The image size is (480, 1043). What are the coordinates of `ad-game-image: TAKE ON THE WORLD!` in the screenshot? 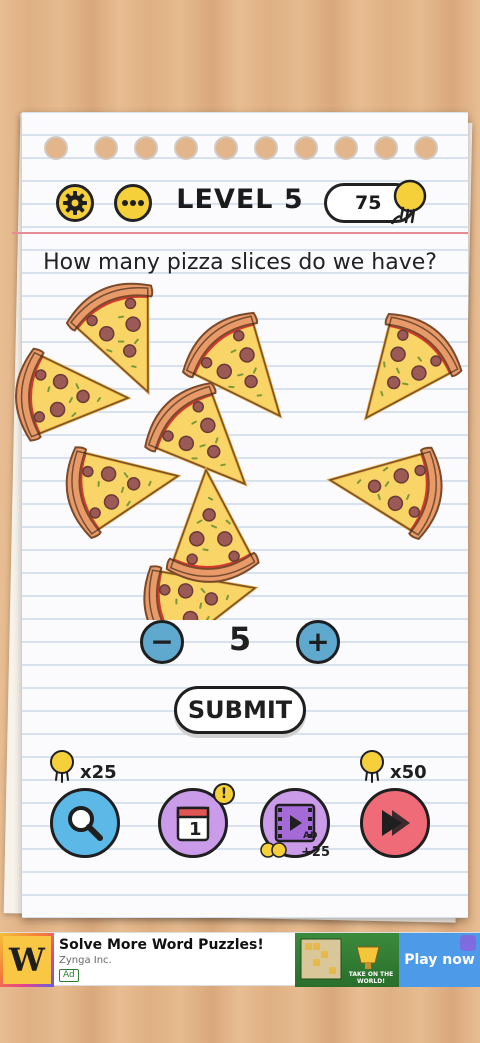 It's located at (347, 960).